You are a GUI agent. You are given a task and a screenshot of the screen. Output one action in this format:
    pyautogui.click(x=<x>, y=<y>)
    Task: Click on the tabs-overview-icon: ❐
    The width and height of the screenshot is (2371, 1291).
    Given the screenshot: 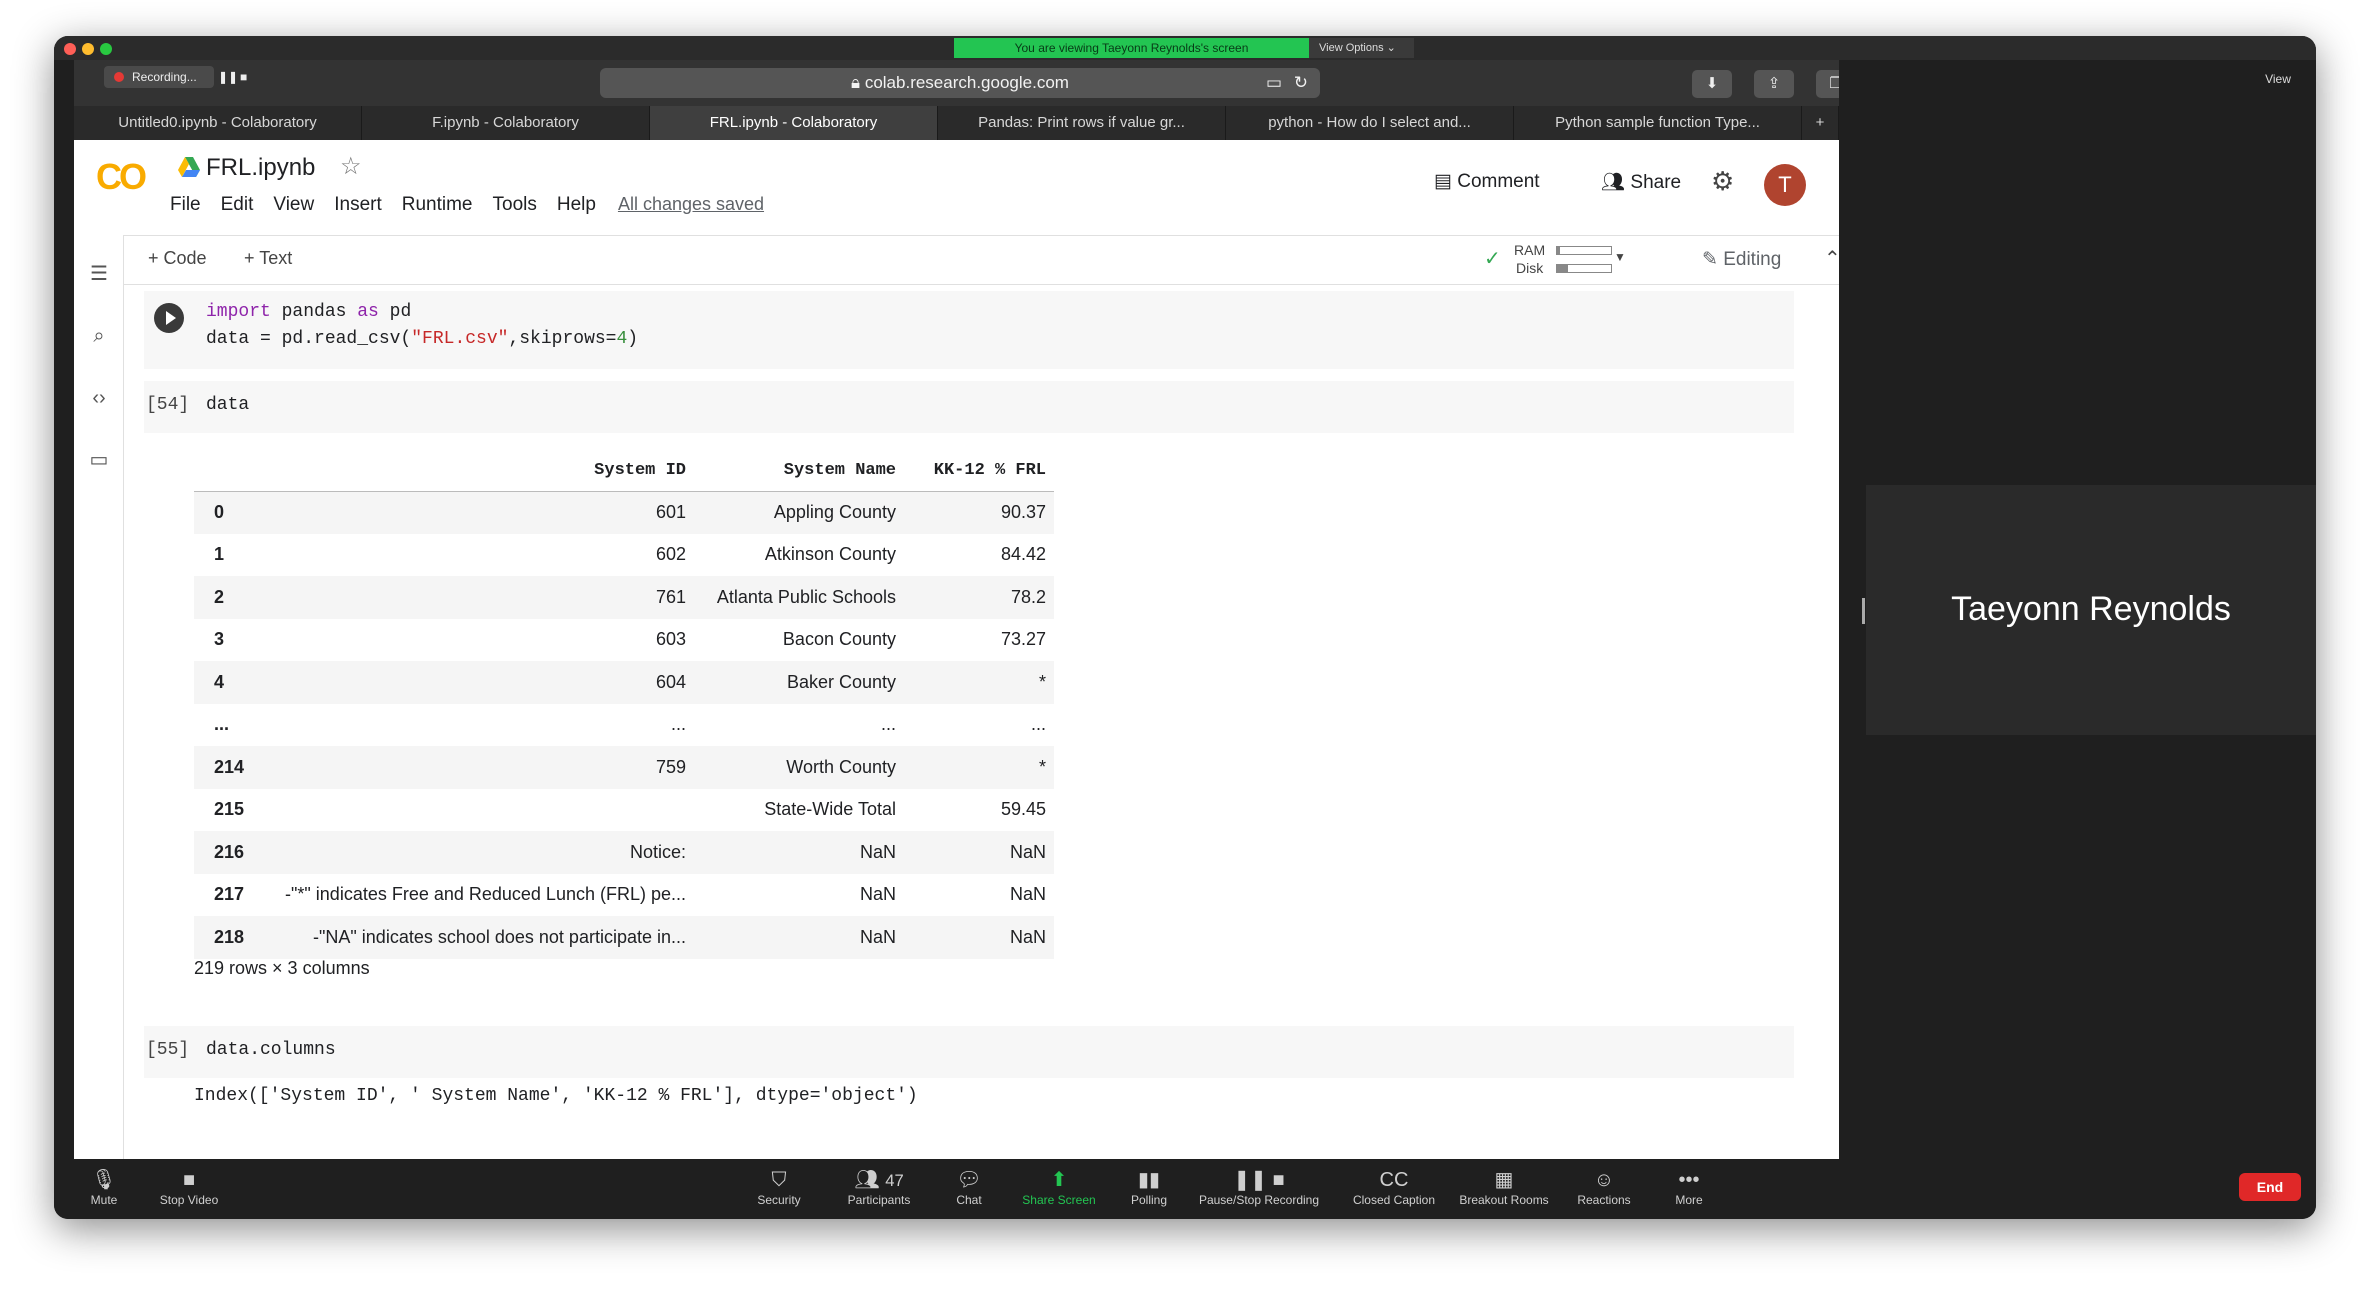 What is the action you would take?
    pyautogui.click(x=1827, y=84)
    